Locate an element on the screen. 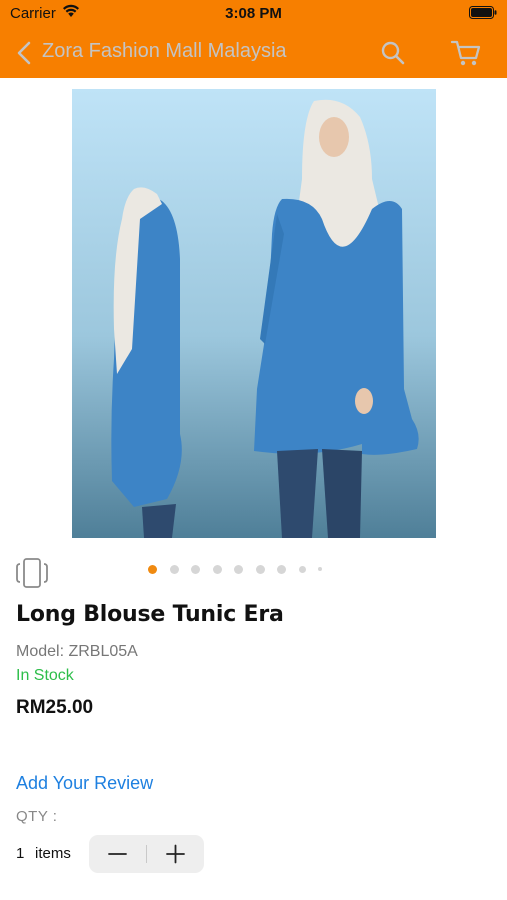 This screenshot has width=507, height=900. stock-status: In Stock is located at coordinates (45, 675).